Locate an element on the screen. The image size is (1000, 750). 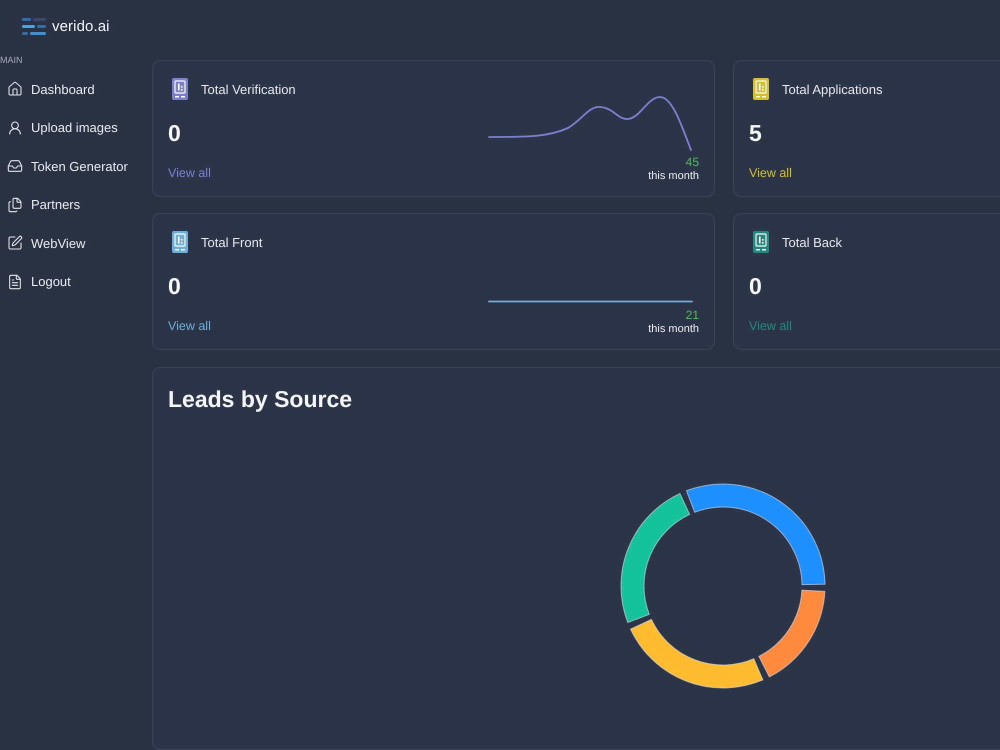
card-title: Total Front is located at coordinates (231, 242).